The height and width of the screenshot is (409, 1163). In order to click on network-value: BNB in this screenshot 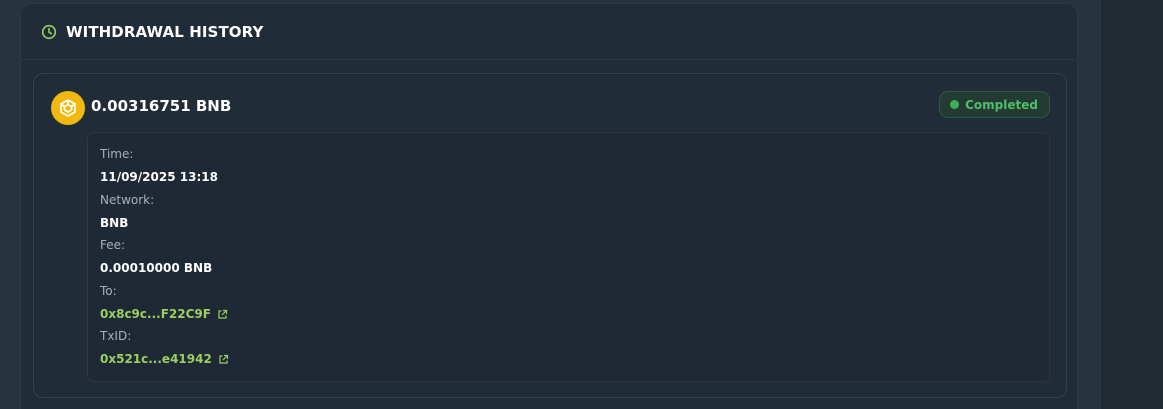, I will do `click(114, 223)`.